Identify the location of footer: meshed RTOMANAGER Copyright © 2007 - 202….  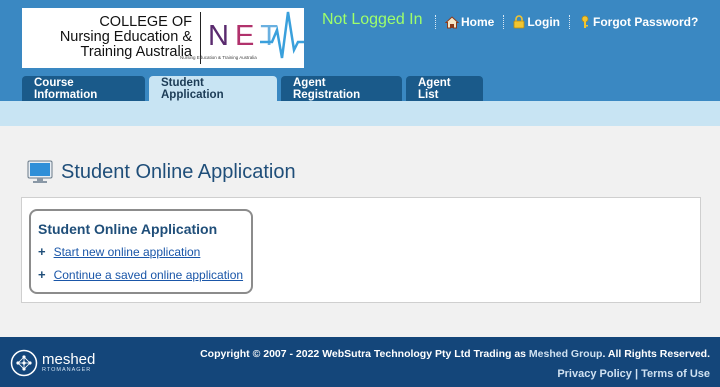
(360, 362).